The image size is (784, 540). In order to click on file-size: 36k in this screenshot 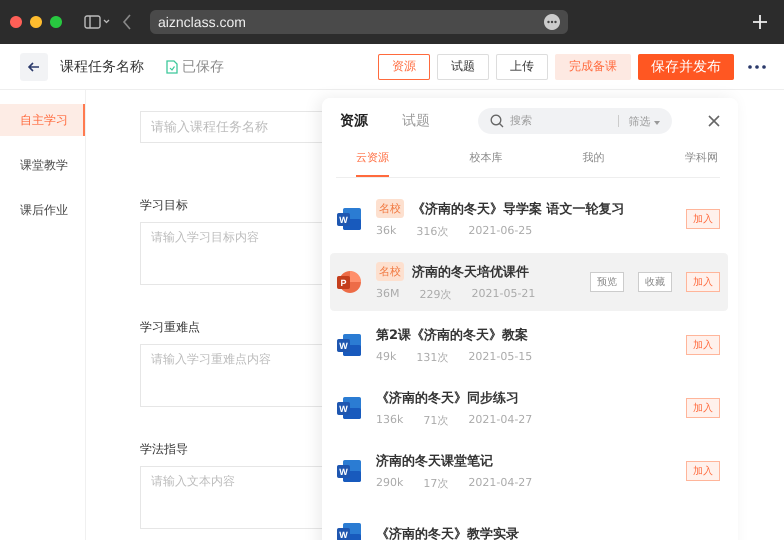, I will do `click(386, 231)`.